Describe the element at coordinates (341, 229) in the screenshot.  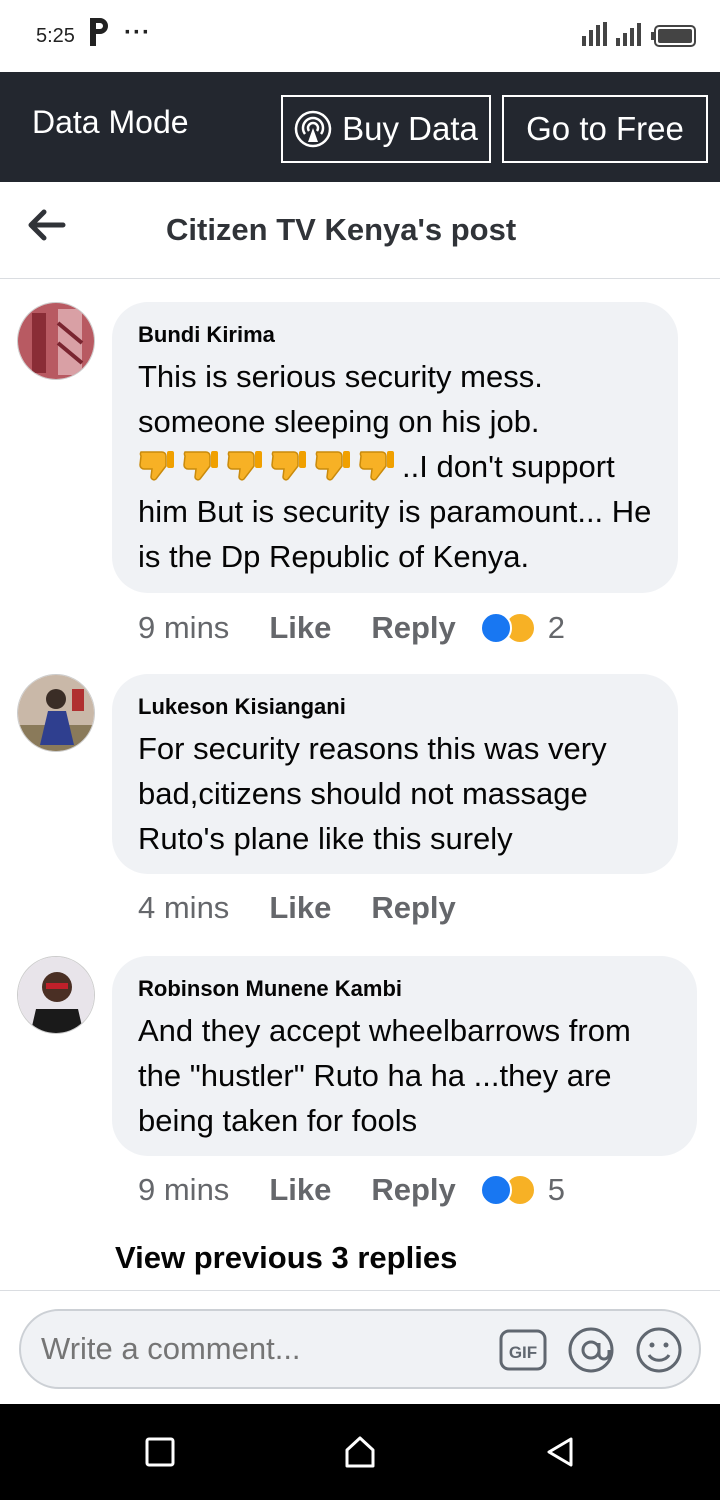
I see `page-title: Citizen TV Kenya's post` at that location.